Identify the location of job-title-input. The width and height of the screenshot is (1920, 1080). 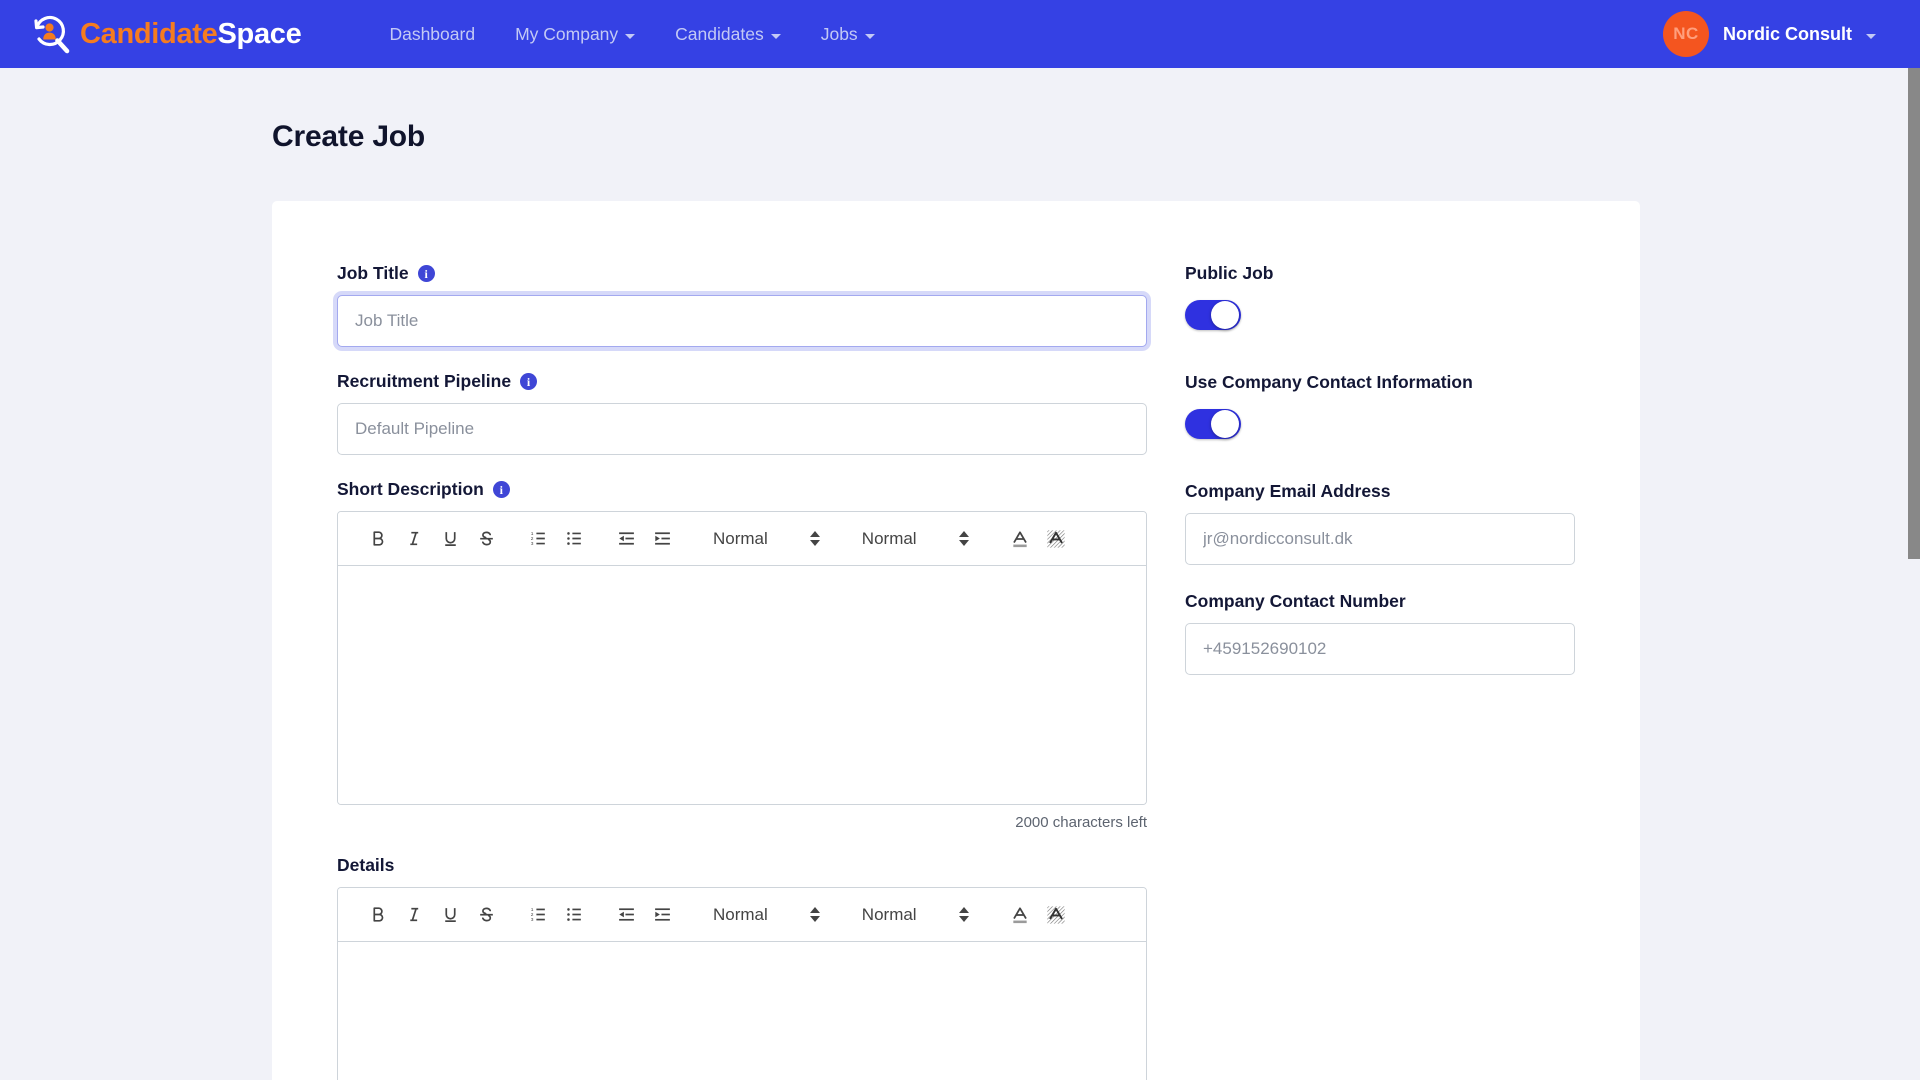
(742, 321).